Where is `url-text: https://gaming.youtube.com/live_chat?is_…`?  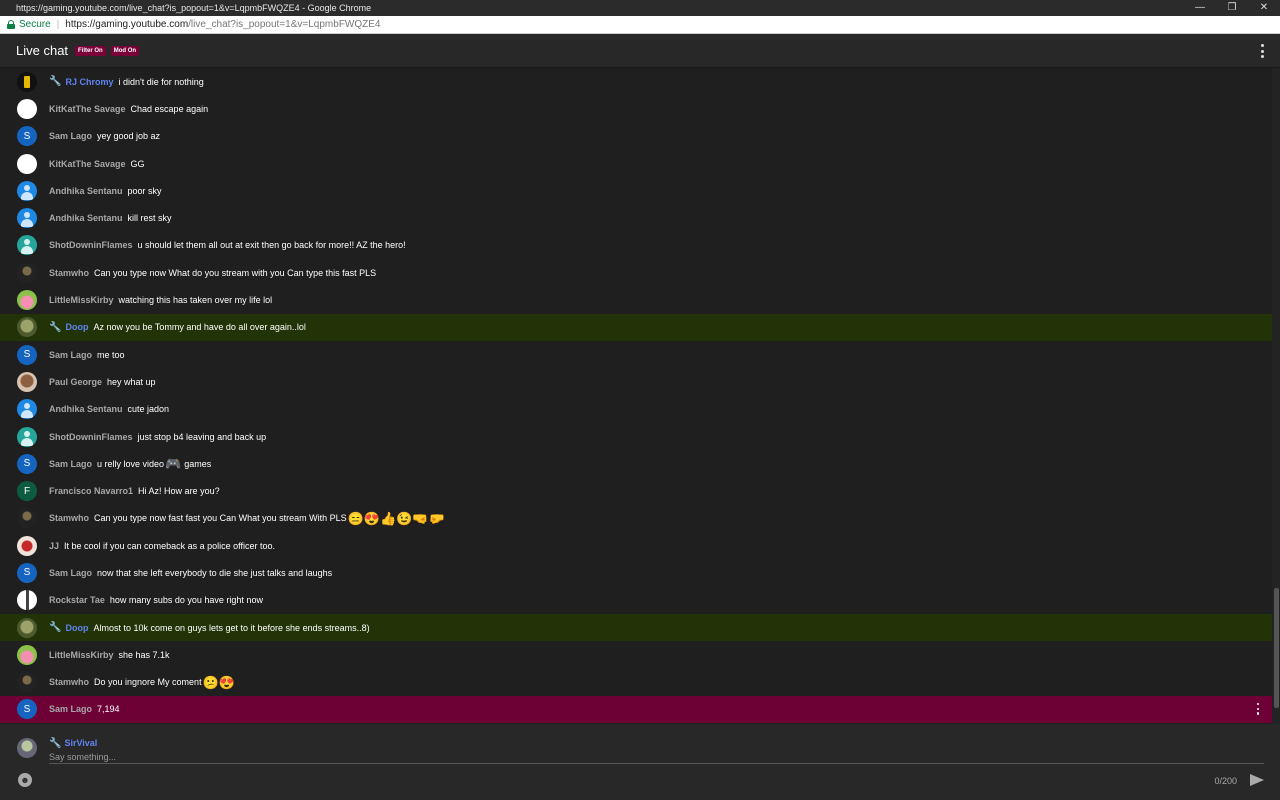 url-text: https://gaming.youtube.com/live_chat?is_… is located at coordinates (222, 24).